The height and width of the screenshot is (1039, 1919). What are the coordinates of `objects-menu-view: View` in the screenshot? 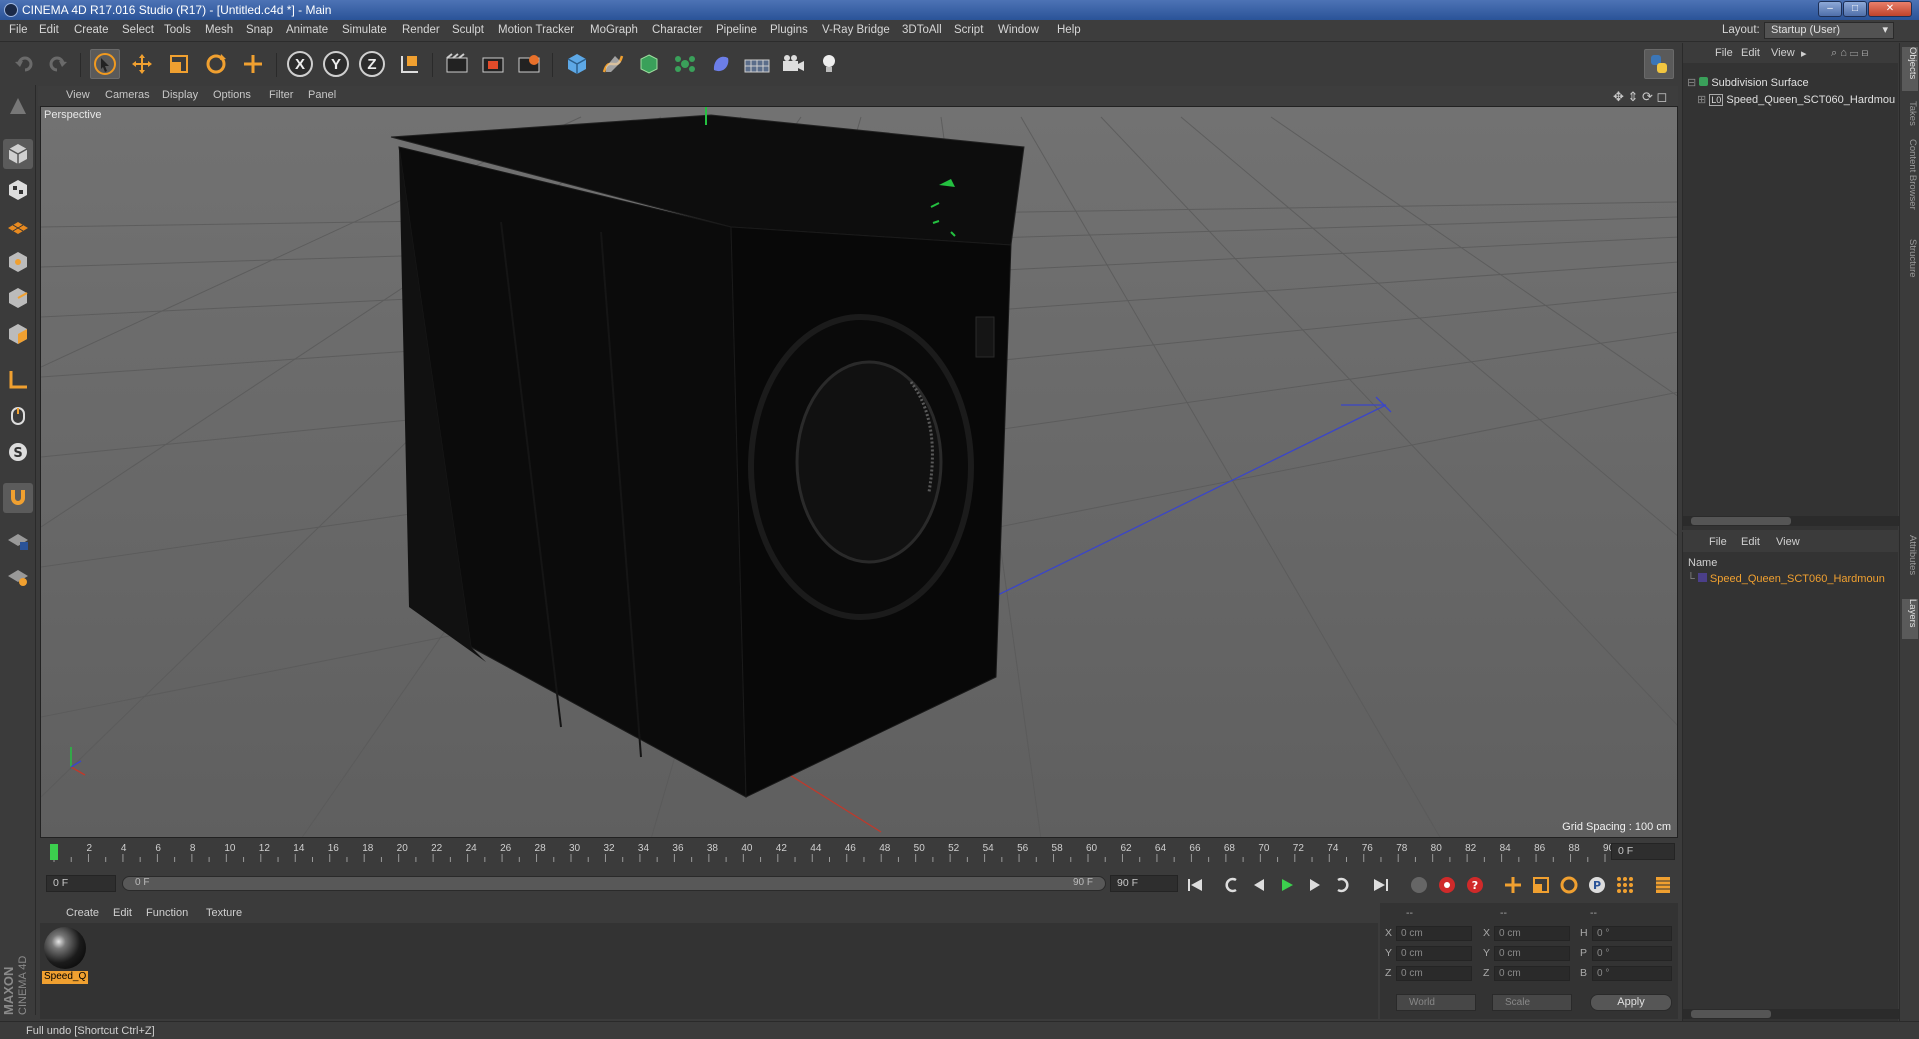 It's located at (1783, 53).